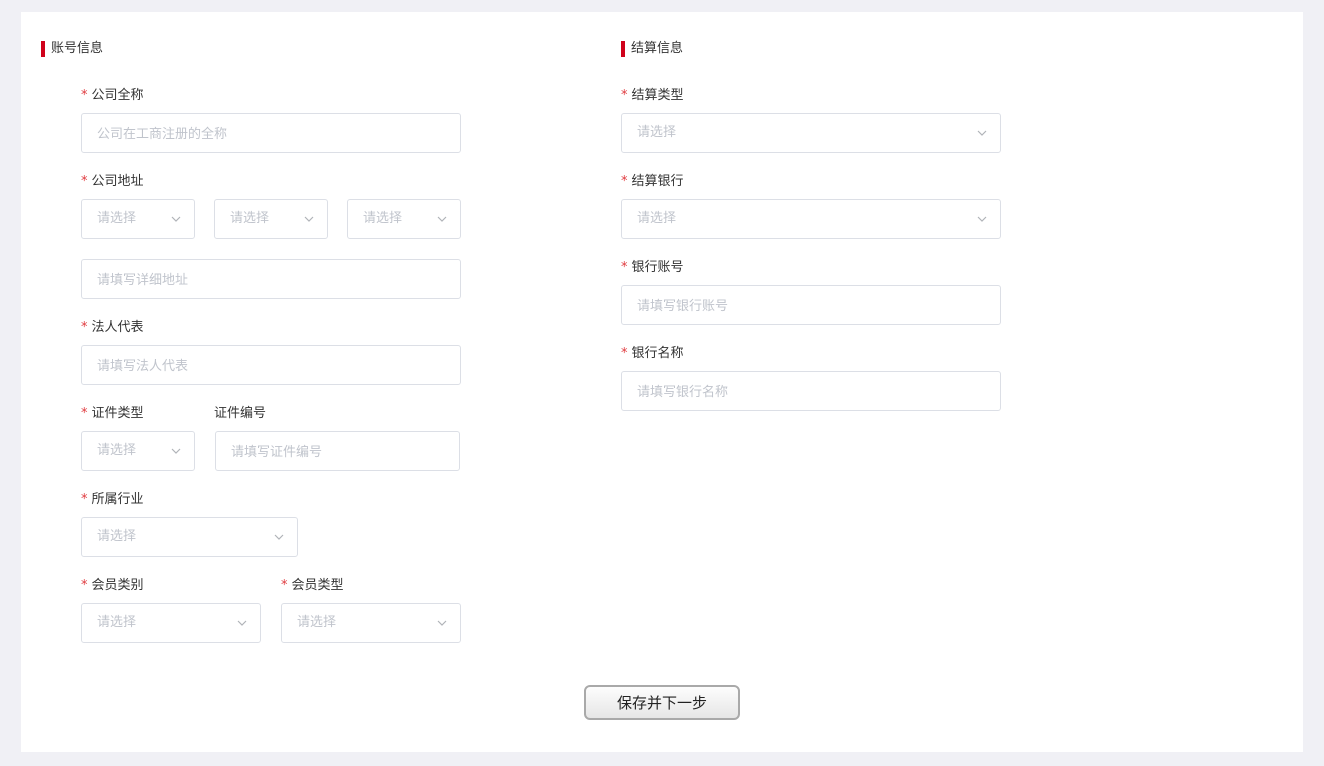 This screenshot has width=1324, height=766. What do you see at coordinates (189, 537) in the screenshot?
I see `industry-select: 请选择` at bounding box center [189, 537].